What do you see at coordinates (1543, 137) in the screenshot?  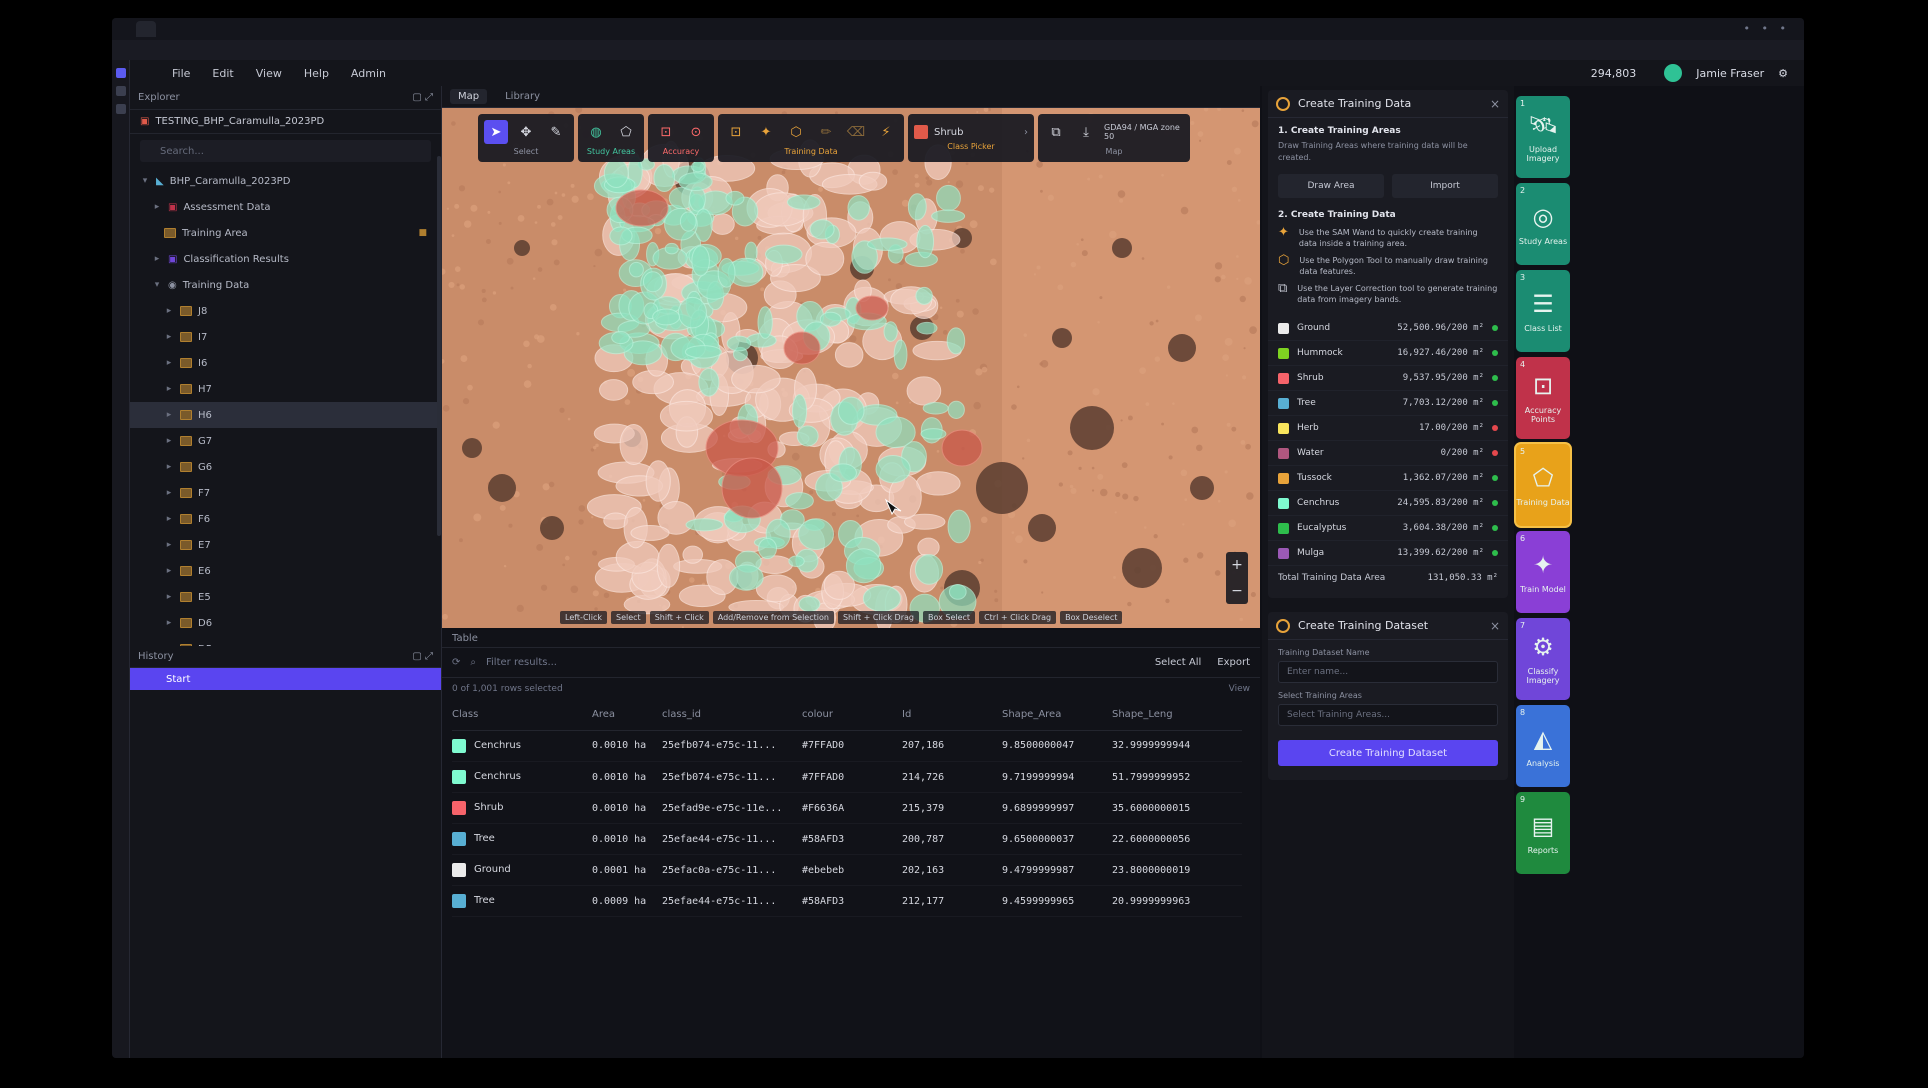 I see `workflow-step: 1 🛰 Upload Imagery` at bounding box center [1543, 137].